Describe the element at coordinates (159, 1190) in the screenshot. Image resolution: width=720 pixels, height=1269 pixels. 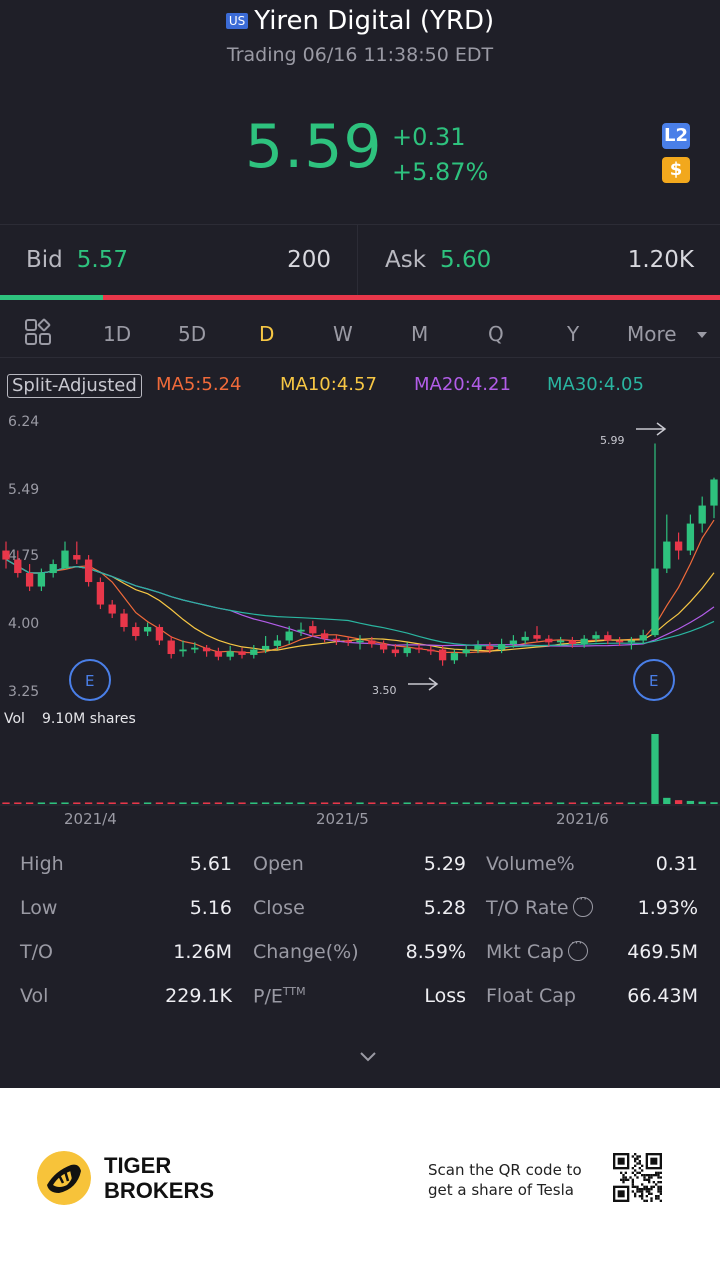
I see `brand-line: BROKERS` at that location.